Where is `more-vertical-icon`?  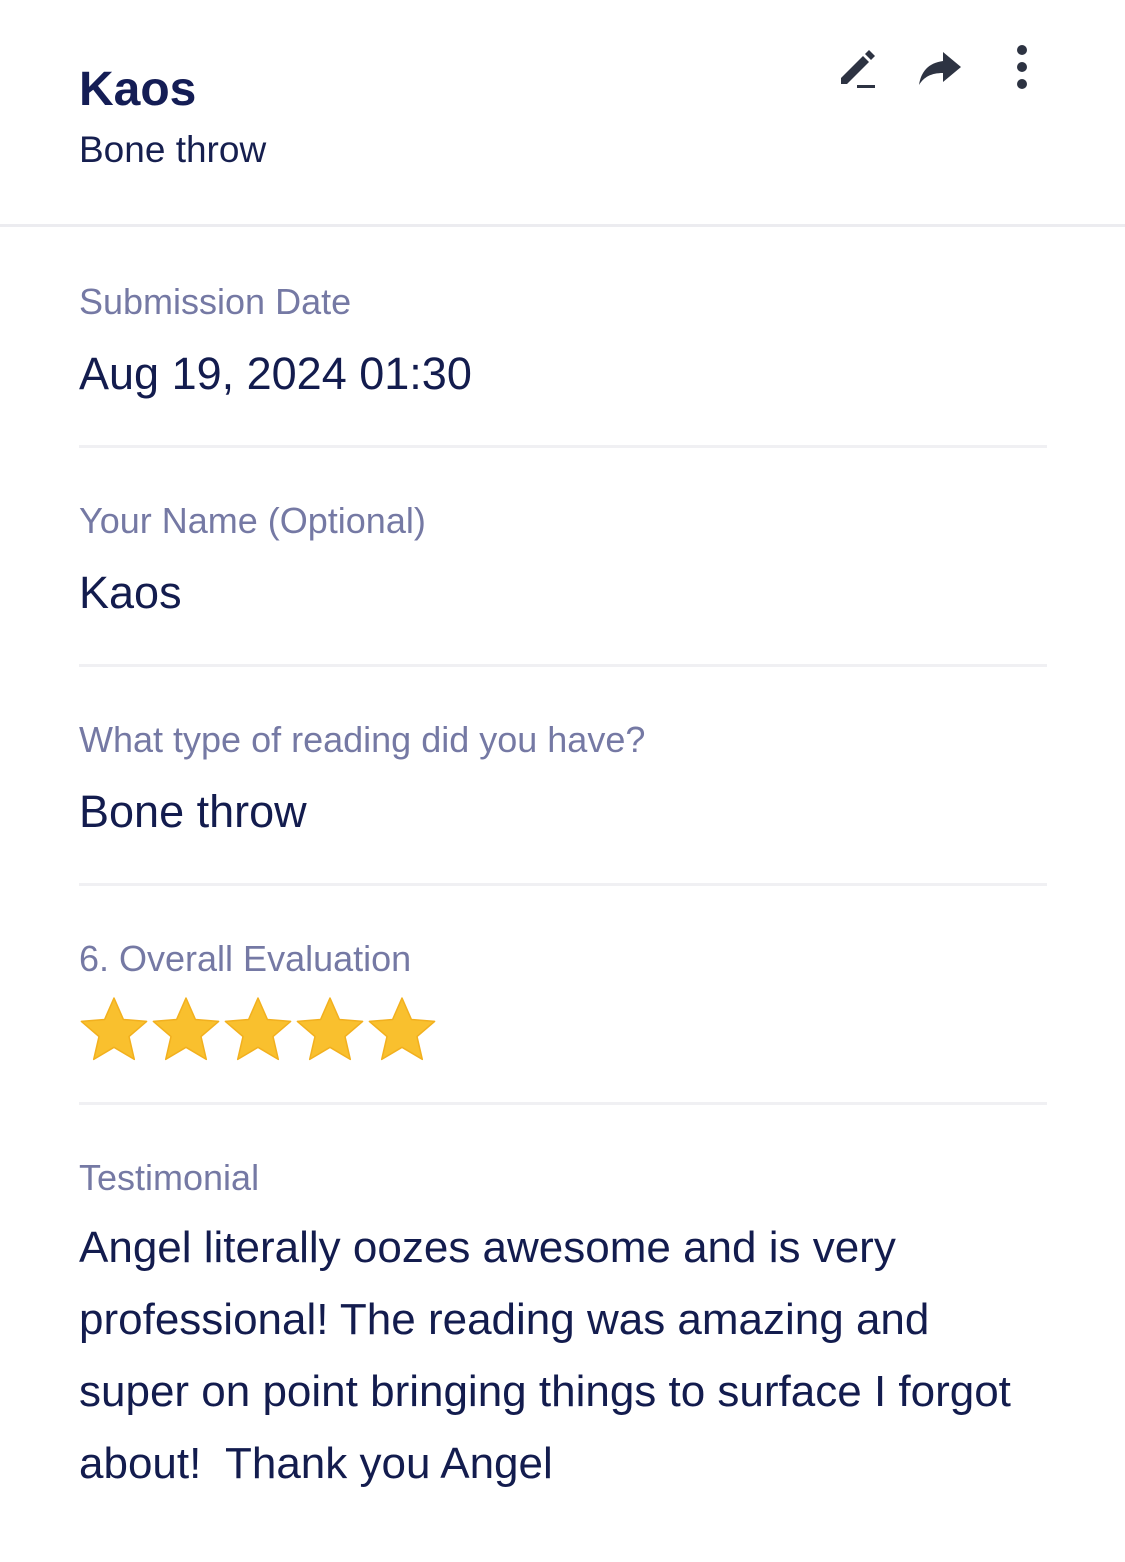
more-vertical-icon is located at coordinates (1022, 67).